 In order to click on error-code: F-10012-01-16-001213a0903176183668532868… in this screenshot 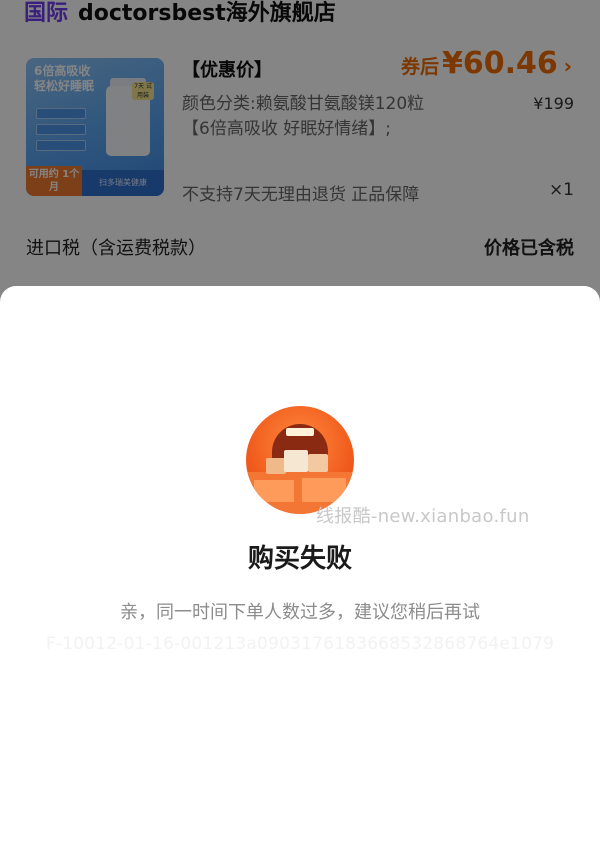, I will do `click(300, 644)`.